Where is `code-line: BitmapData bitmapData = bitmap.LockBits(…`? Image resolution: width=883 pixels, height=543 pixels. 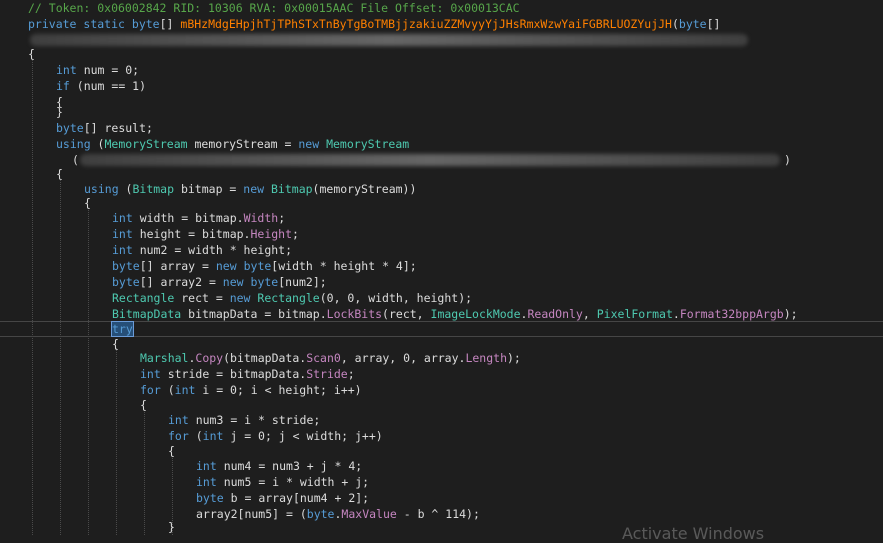
code-line: BitmapData bitmapData = bitmap.LockBits(… is located at coordinates (441, 314).